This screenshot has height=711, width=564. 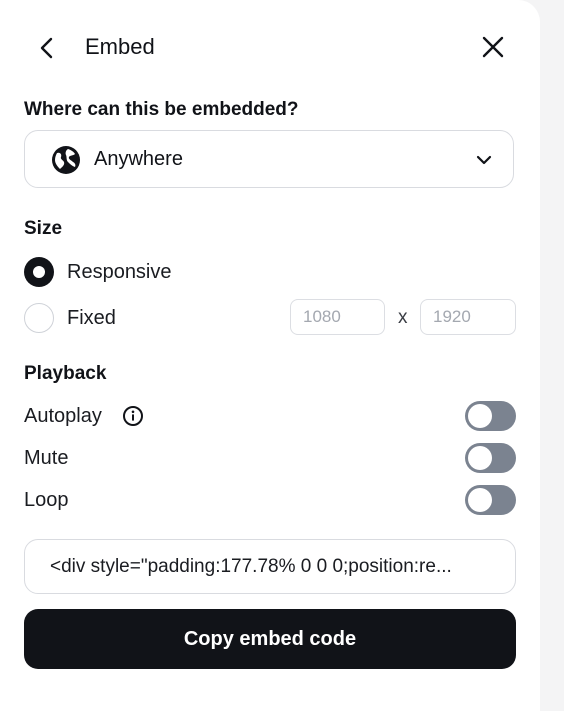 What do you see at coordinates (66, 160) in the screenshot?
I see `globe-icon` at bounding box center [66, 160].